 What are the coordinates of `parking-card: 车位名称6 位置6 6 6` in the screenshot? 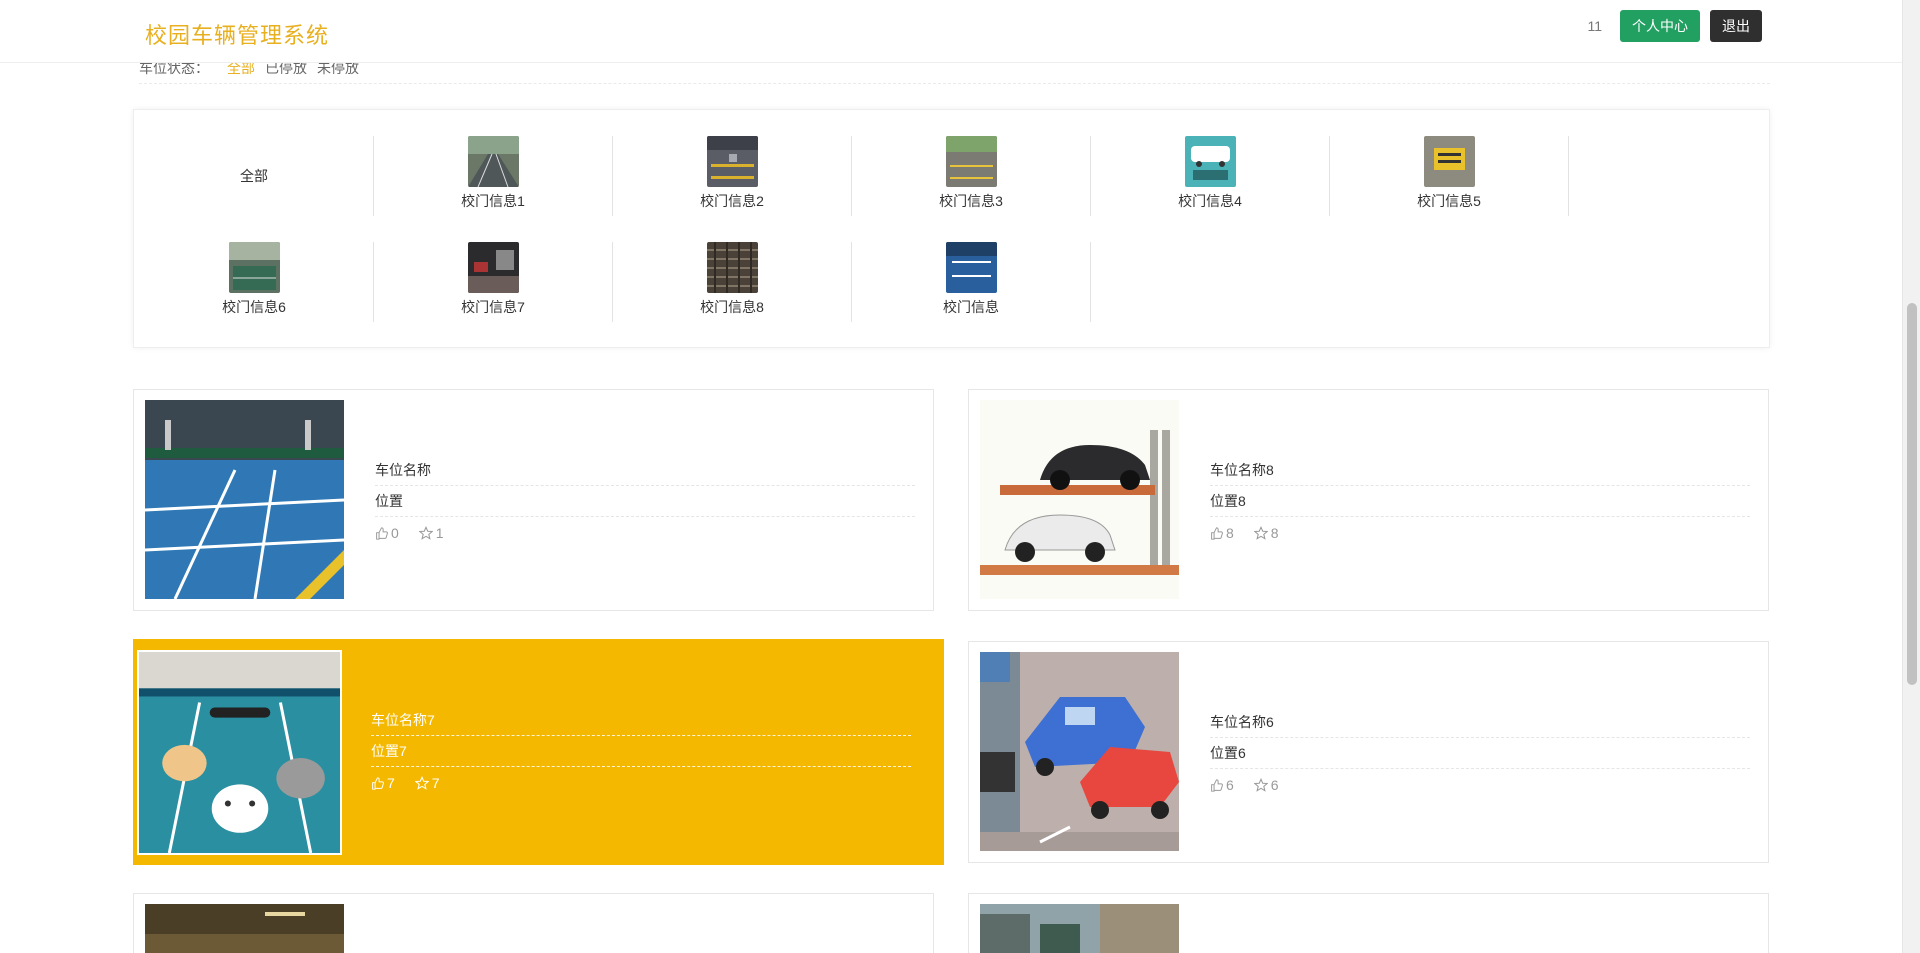 It's located at (1368, 752).